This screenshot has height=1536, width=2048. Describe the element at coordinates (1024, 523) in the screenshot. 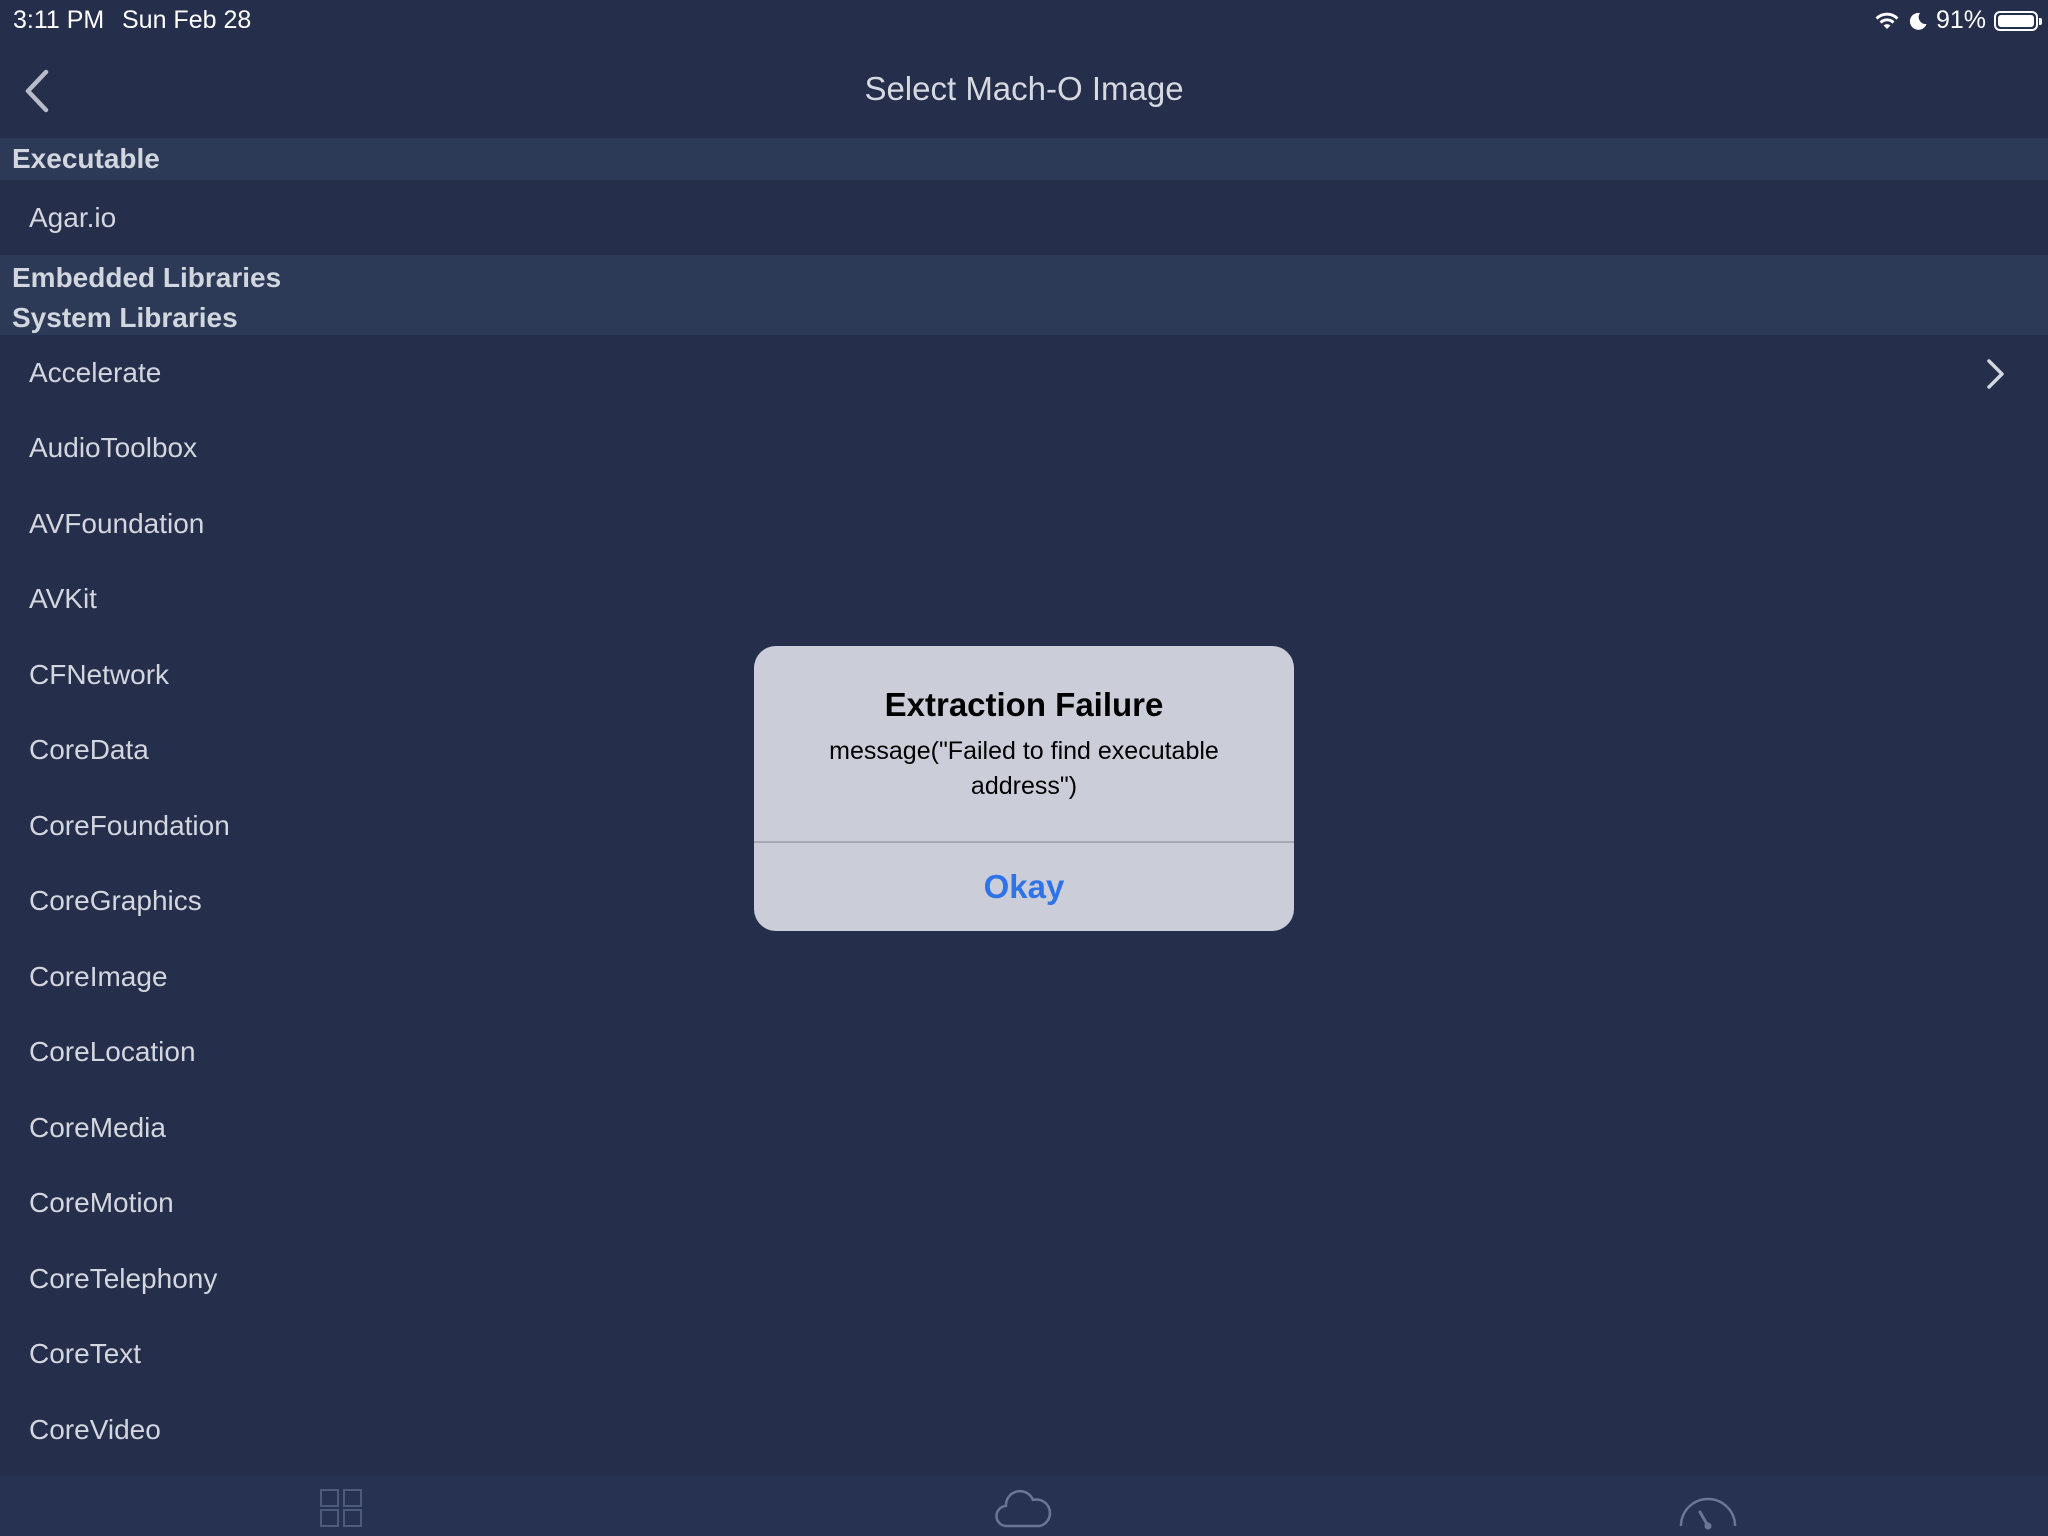

I see `list-item-avfoundation: AVFoundation` at that location.